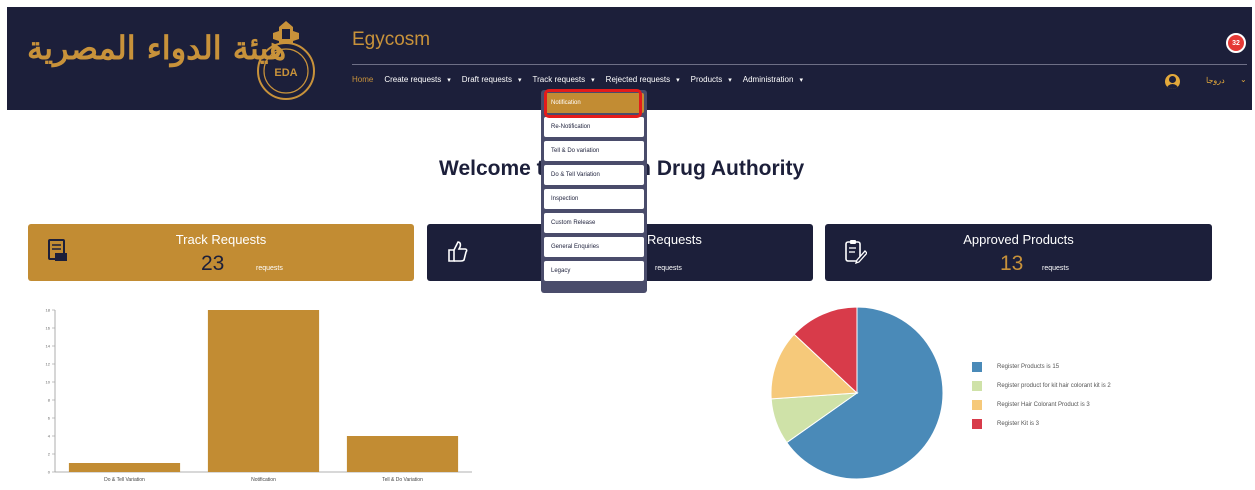 This screenshot has height=490, width=1255. I want to click on dropdown-item-re-notification: Re-Notification, so click(594, 127).